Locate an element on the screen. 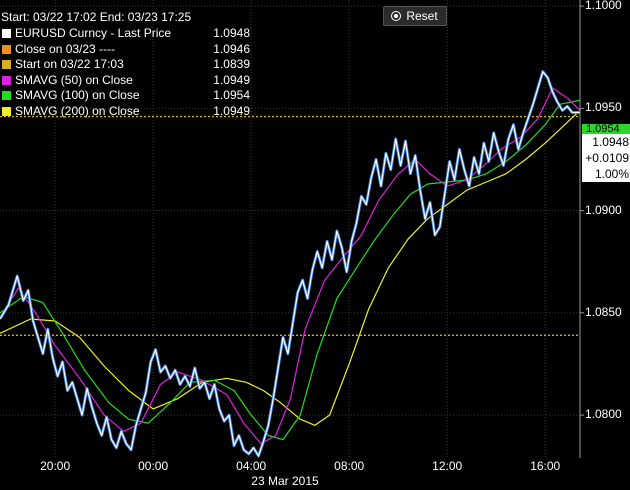 The height and width of the screenshot is (490, 630). last-price-tag: 1.0948 +0.0109 1.00% is located at coordinates (606, 158).